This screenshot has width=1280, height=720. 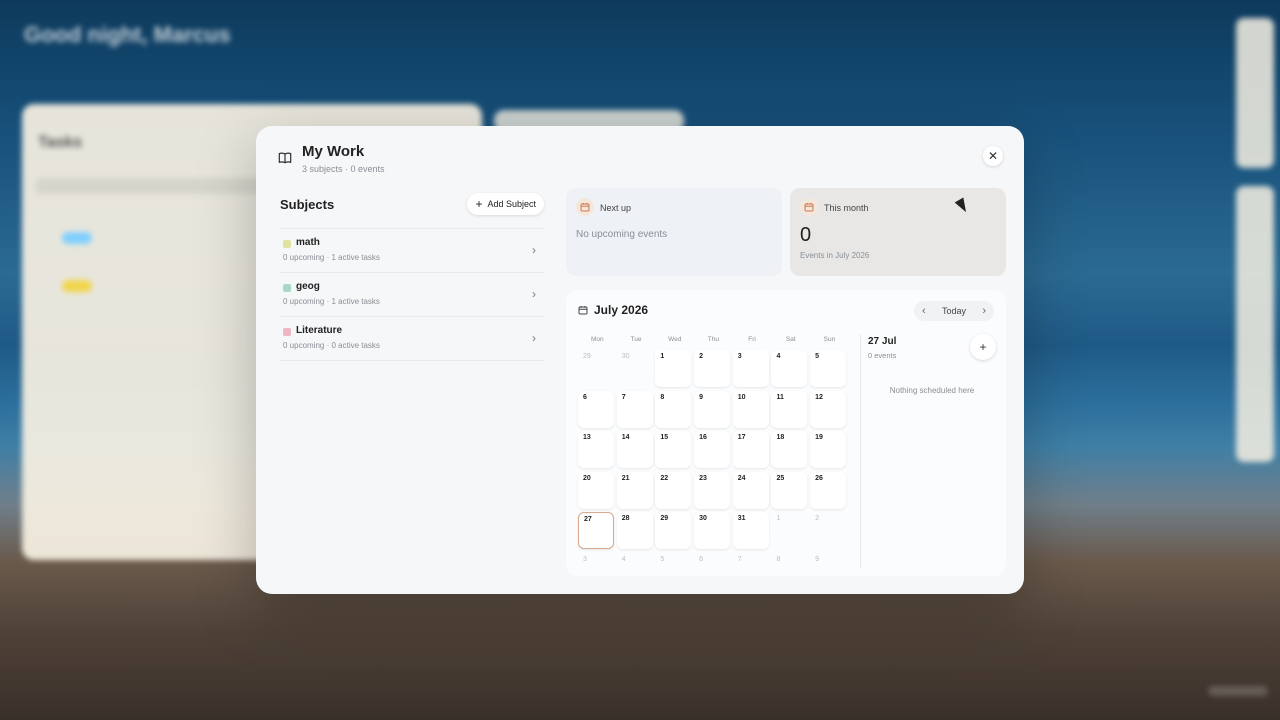 I want to click on calendar-day: 19, so click(x=828, y=449).